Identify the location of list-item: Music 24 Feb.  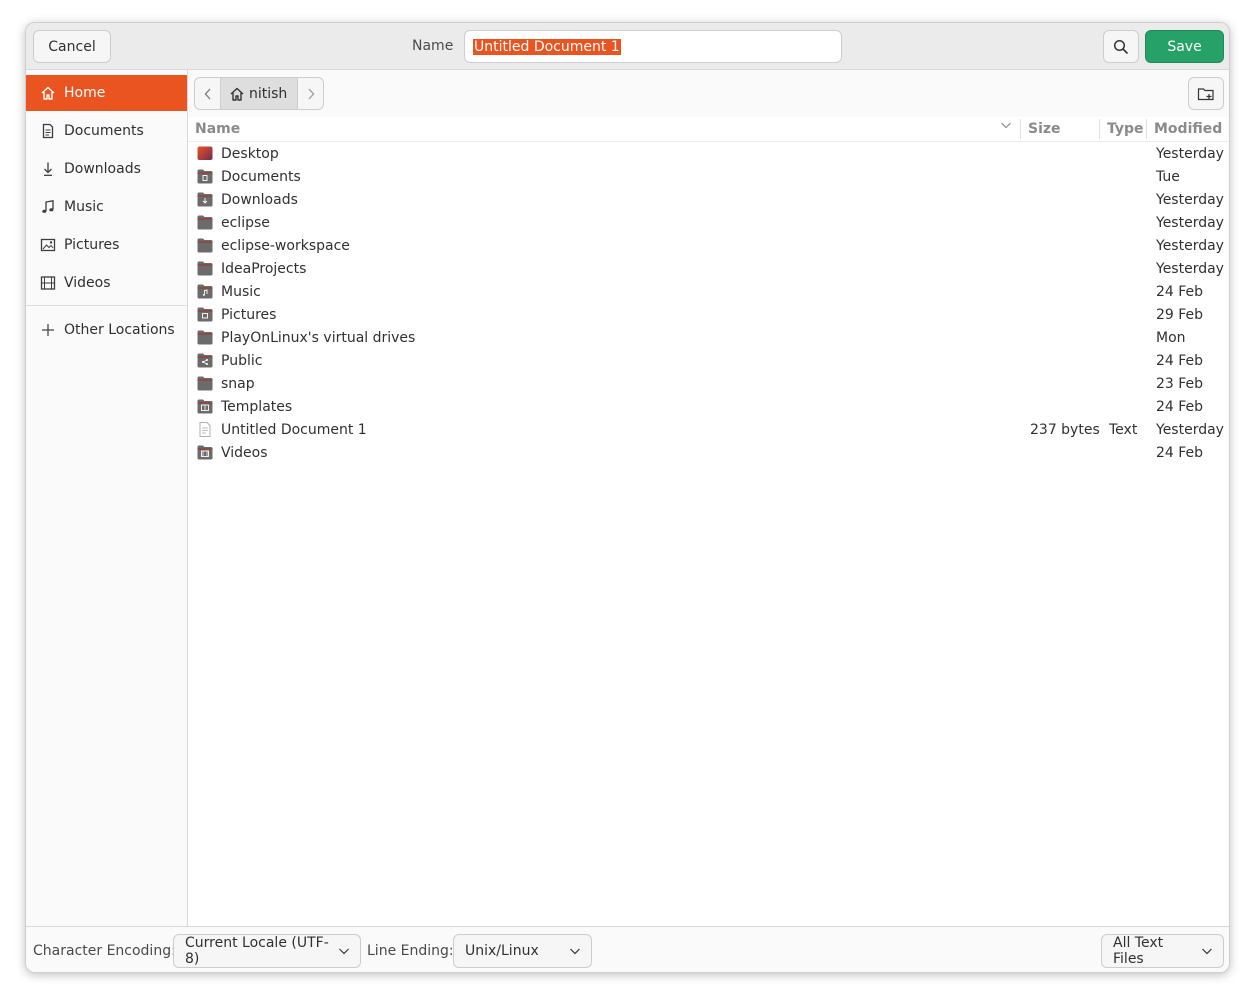
(708, 292).